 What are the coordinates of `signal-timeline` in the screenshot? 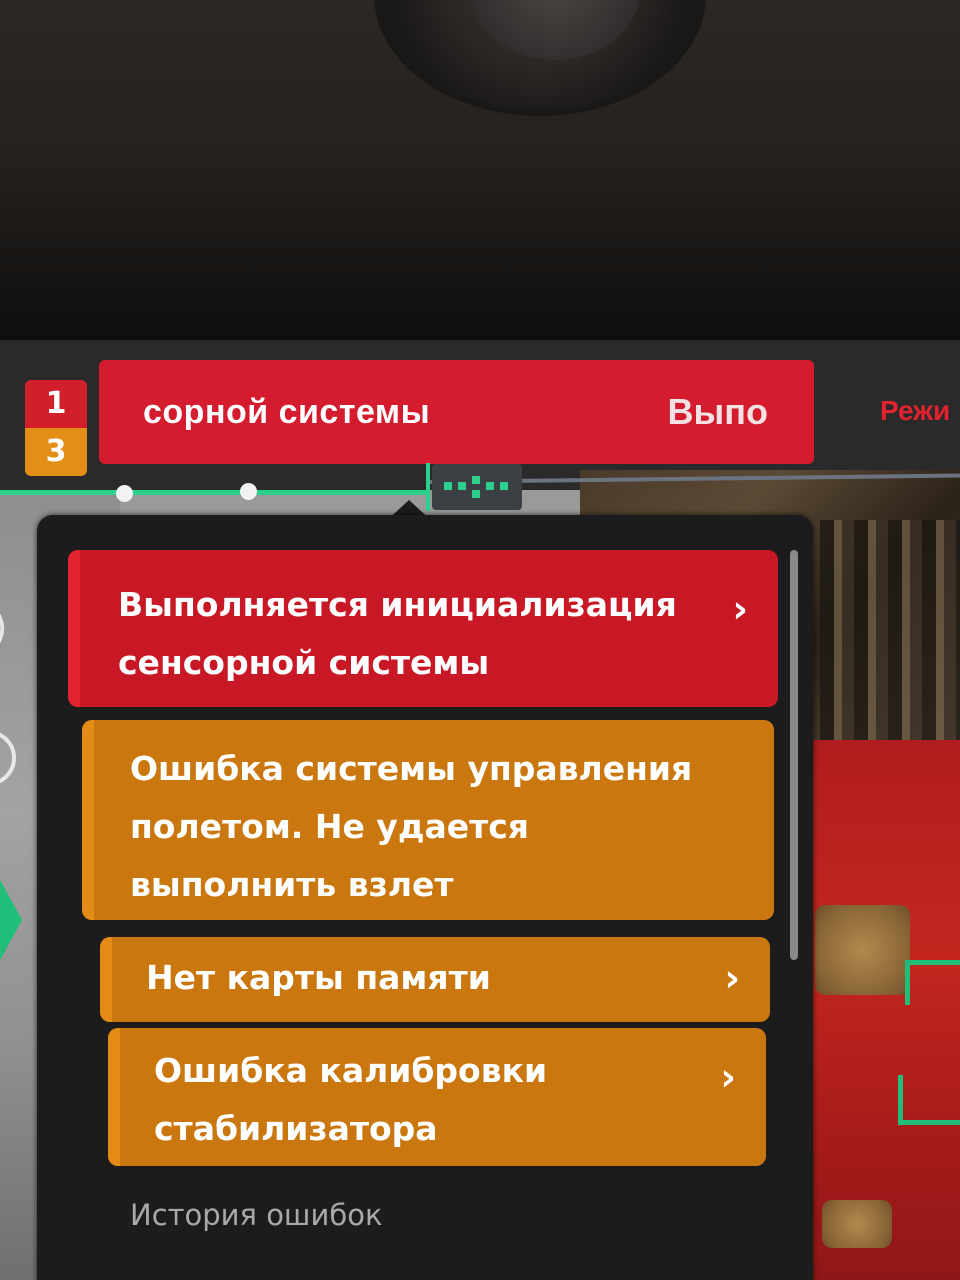 It's located at (215, 492).